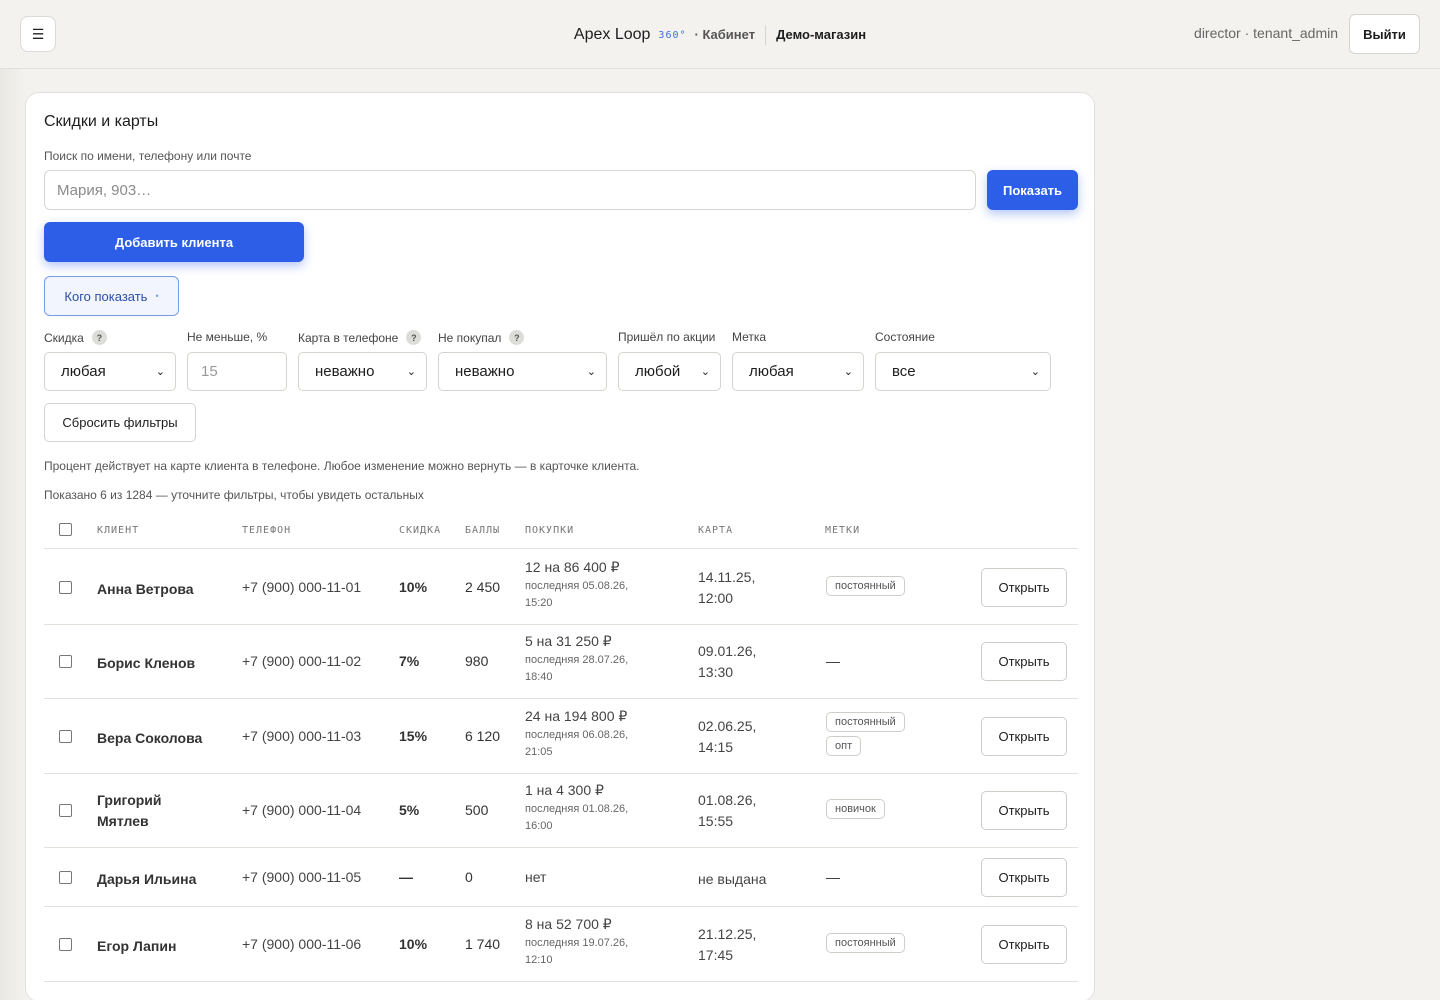 The image size is (1440, 1000). Describe the element at coordinates (120, 422) in the screenshot. I see `reset-filters-button: Сбросить фильтры` at that location.